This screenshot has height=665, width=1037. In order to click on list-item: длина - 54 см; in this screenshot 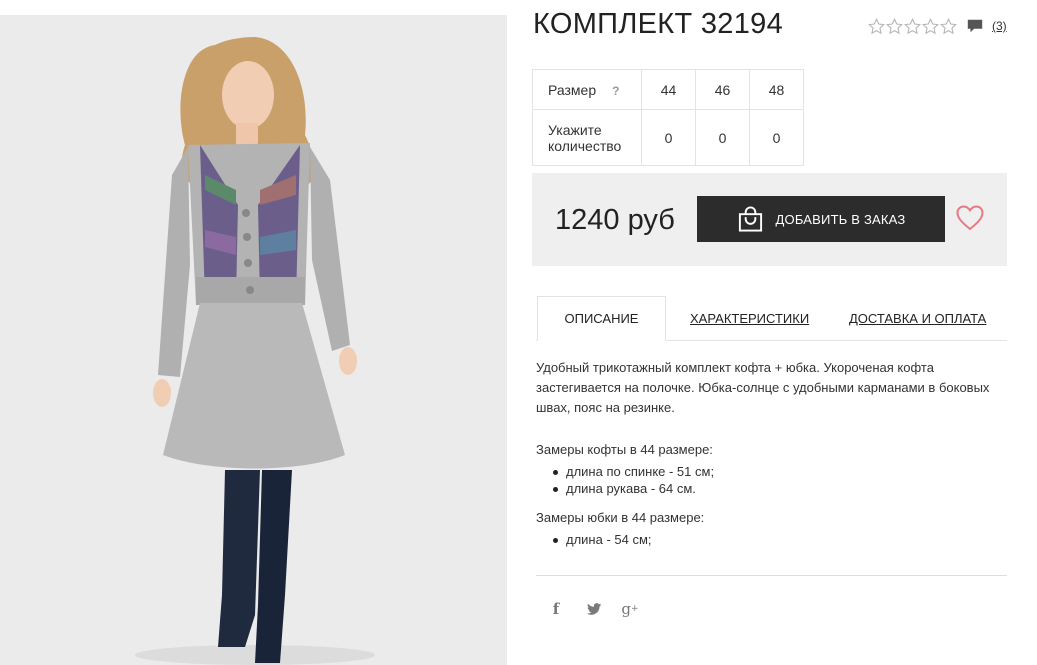, I will do `click(602, 539)`.